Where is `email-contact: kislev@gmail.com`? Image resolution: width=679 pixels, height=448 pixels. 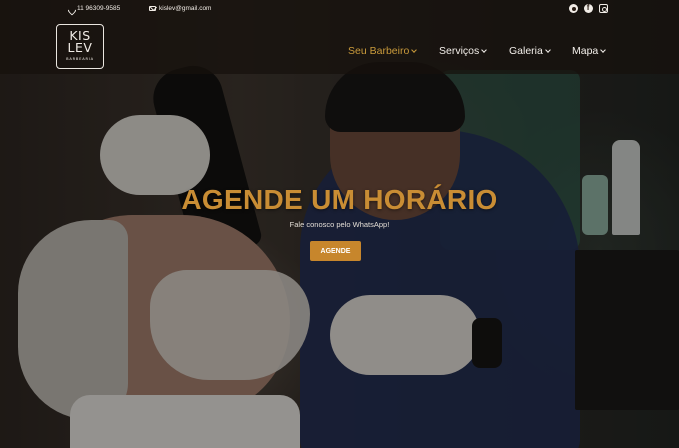
email-contact: kislev@gmail.com is located at coordinates (180, 8).